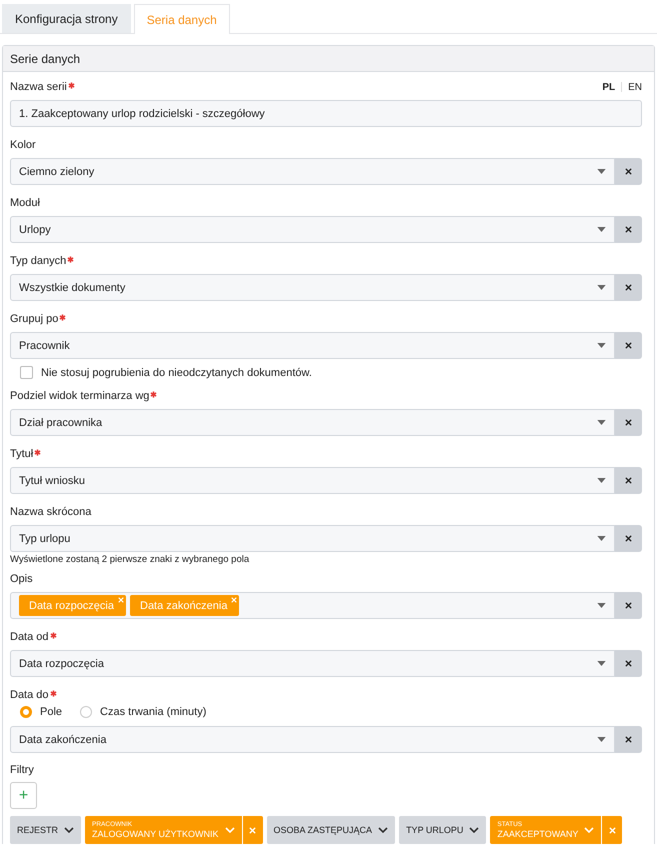 The width and height of the screenshot is (657, 846). Describe the element at coordinates (72, 605) in the screenshot. I see `tag: Data rozpoczęcia` at that location.